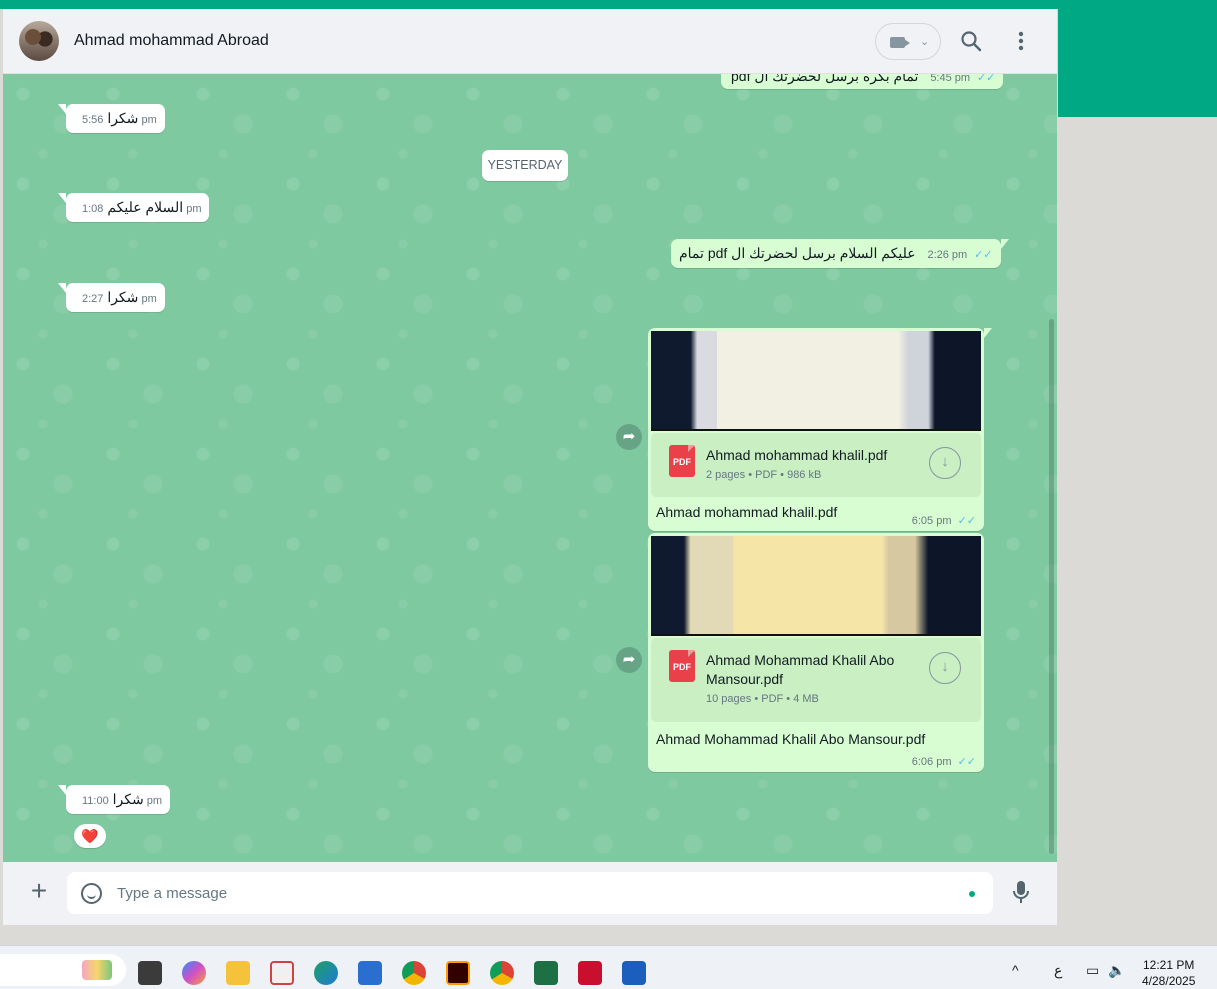 Image resolution: width=1217 pixels, height=989 pixels. Describe the element at coordinates (972, 894) in the screenshot. I see `status-dot` at that location.